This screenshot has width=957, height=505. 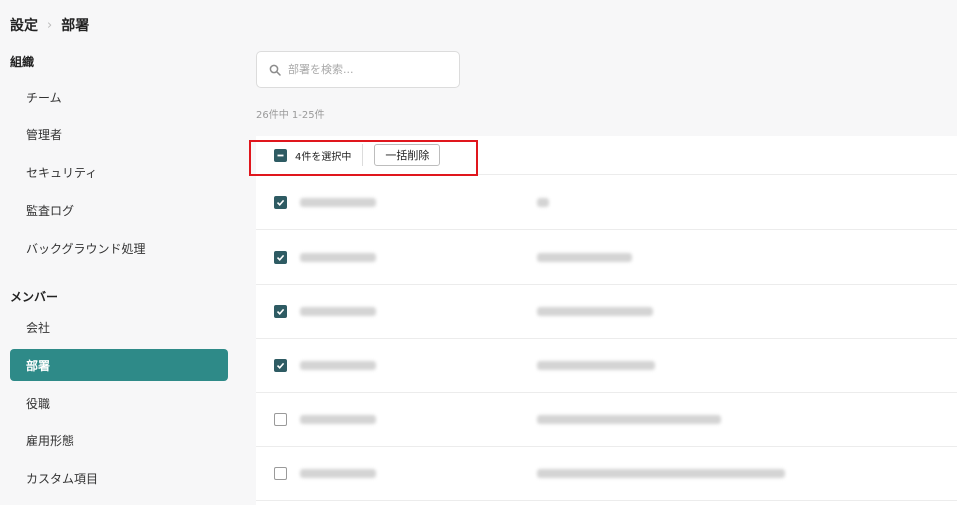 I want to click on search-input, so click(x=368, y=69).